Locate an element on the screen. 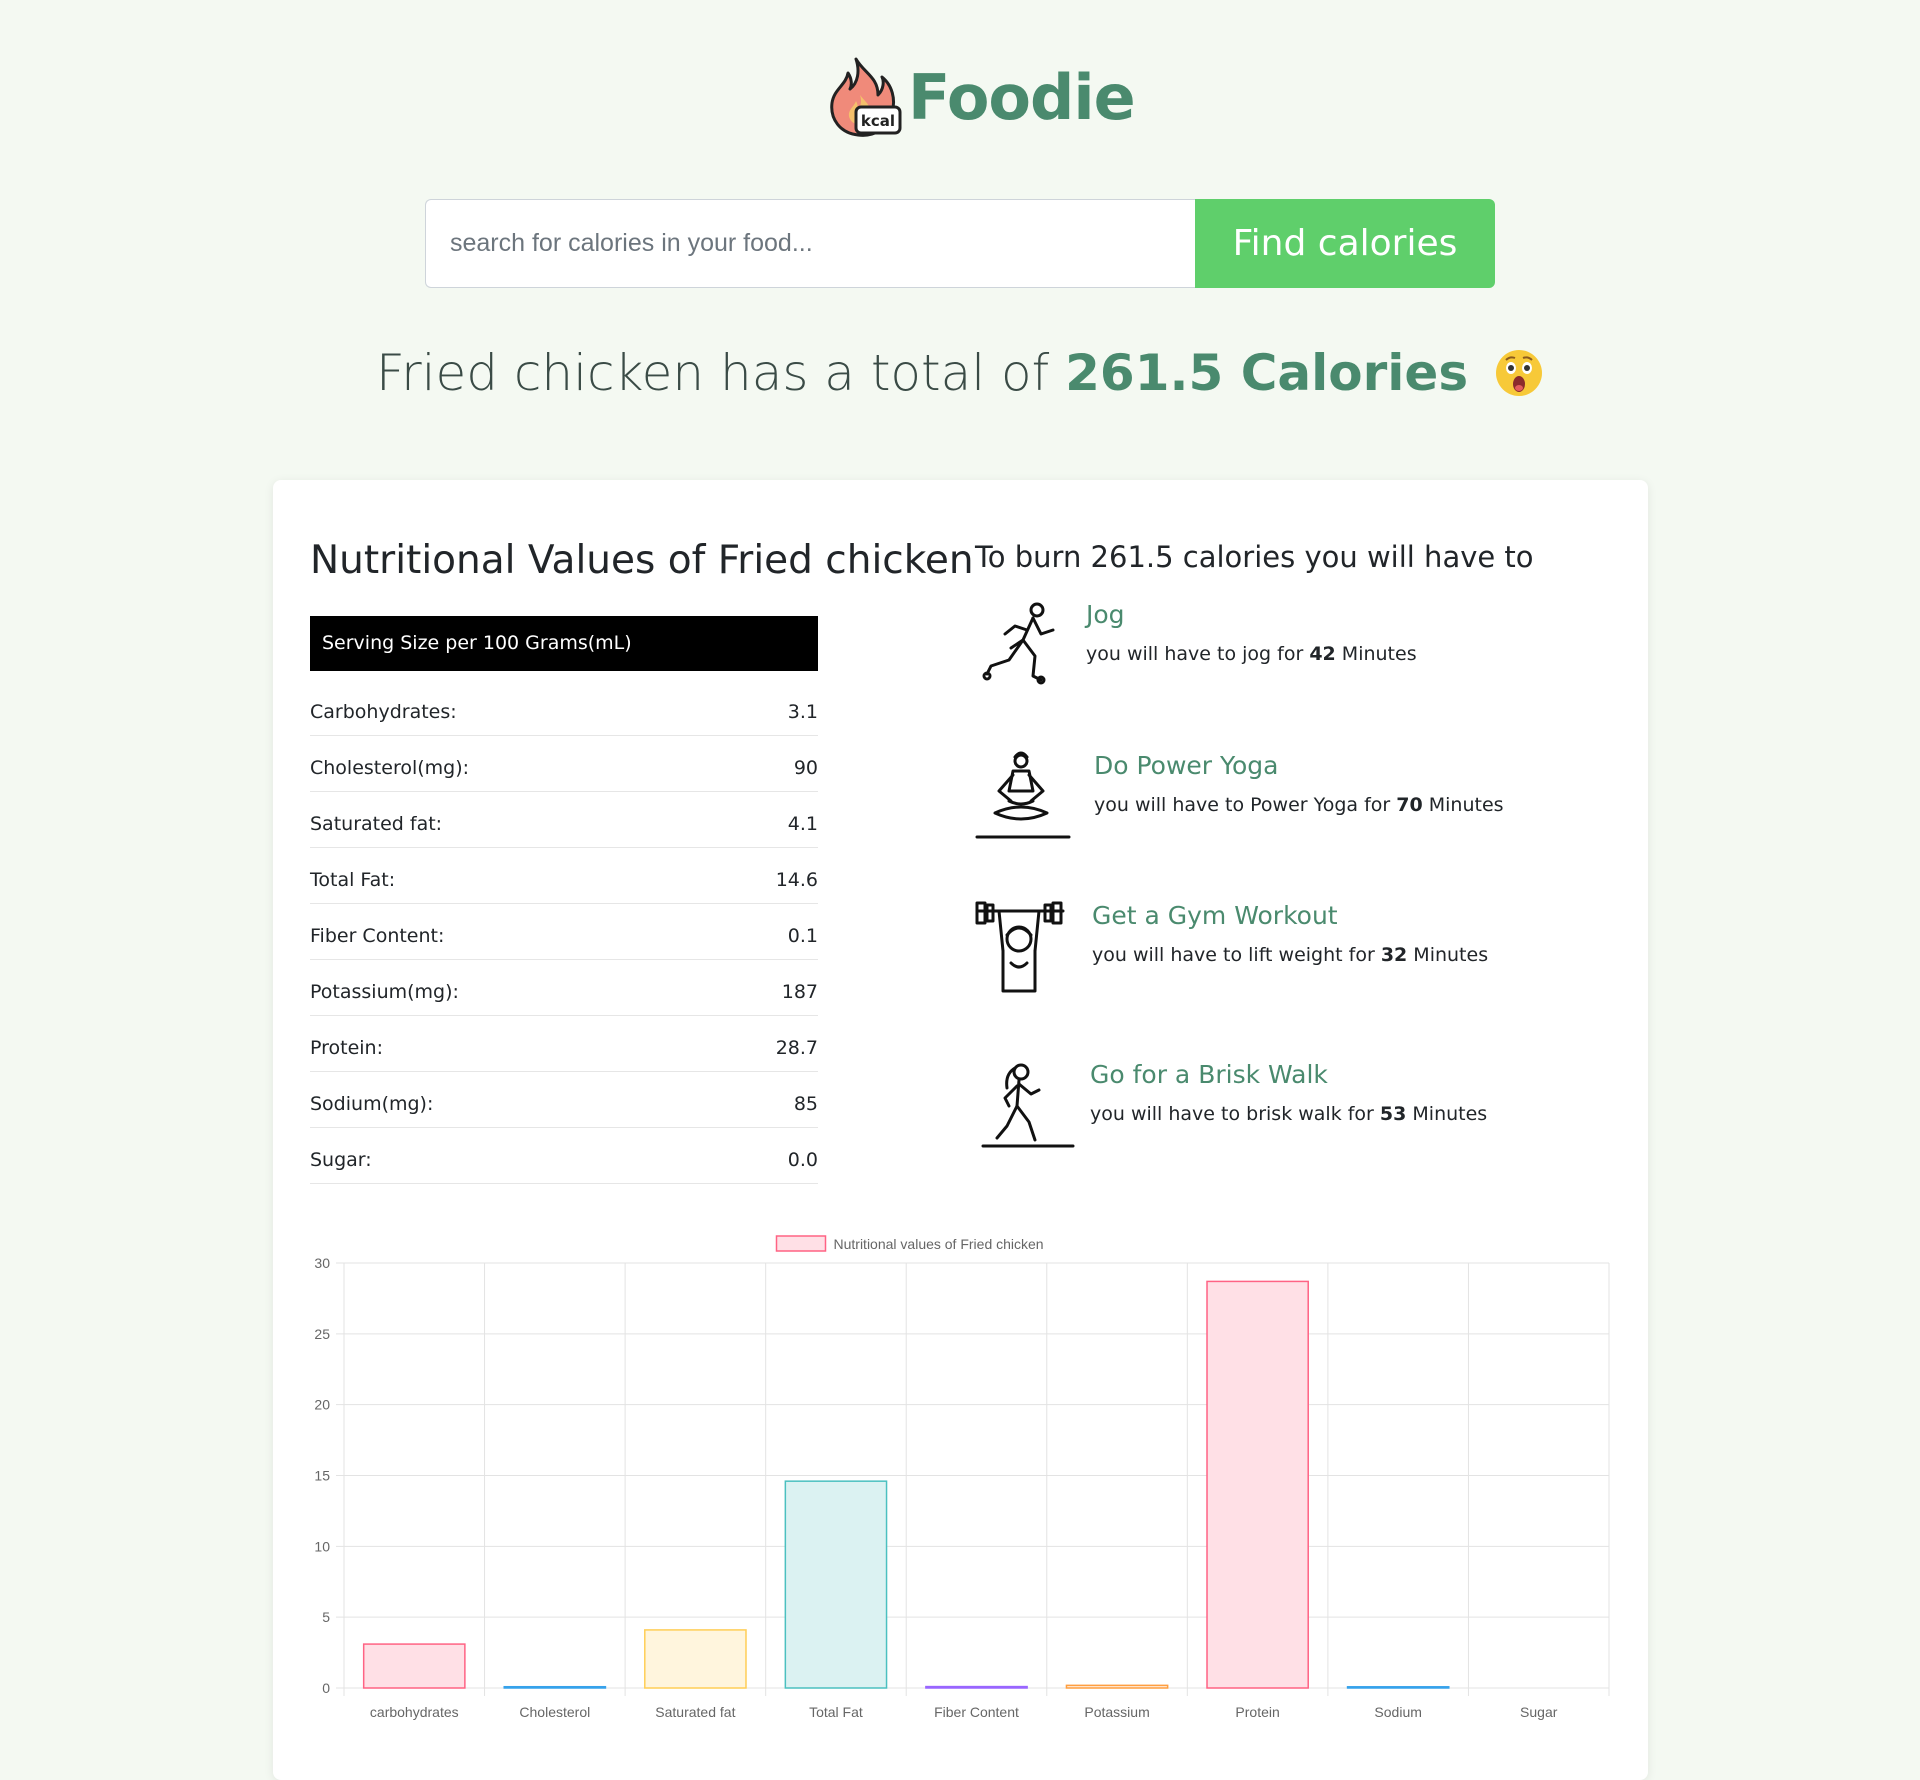 The height and width of the screenshot is (1780, 1920). svg-text: kcal is located at coordinates (878, 121).